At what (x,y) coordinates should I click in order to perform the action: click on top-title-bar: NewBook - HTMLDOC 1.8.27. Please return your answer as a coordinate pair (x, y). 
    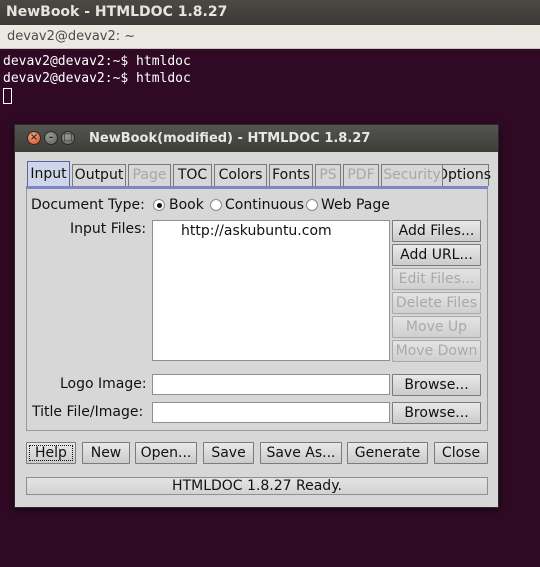
    Looking at the image, I should click on (270, 12).